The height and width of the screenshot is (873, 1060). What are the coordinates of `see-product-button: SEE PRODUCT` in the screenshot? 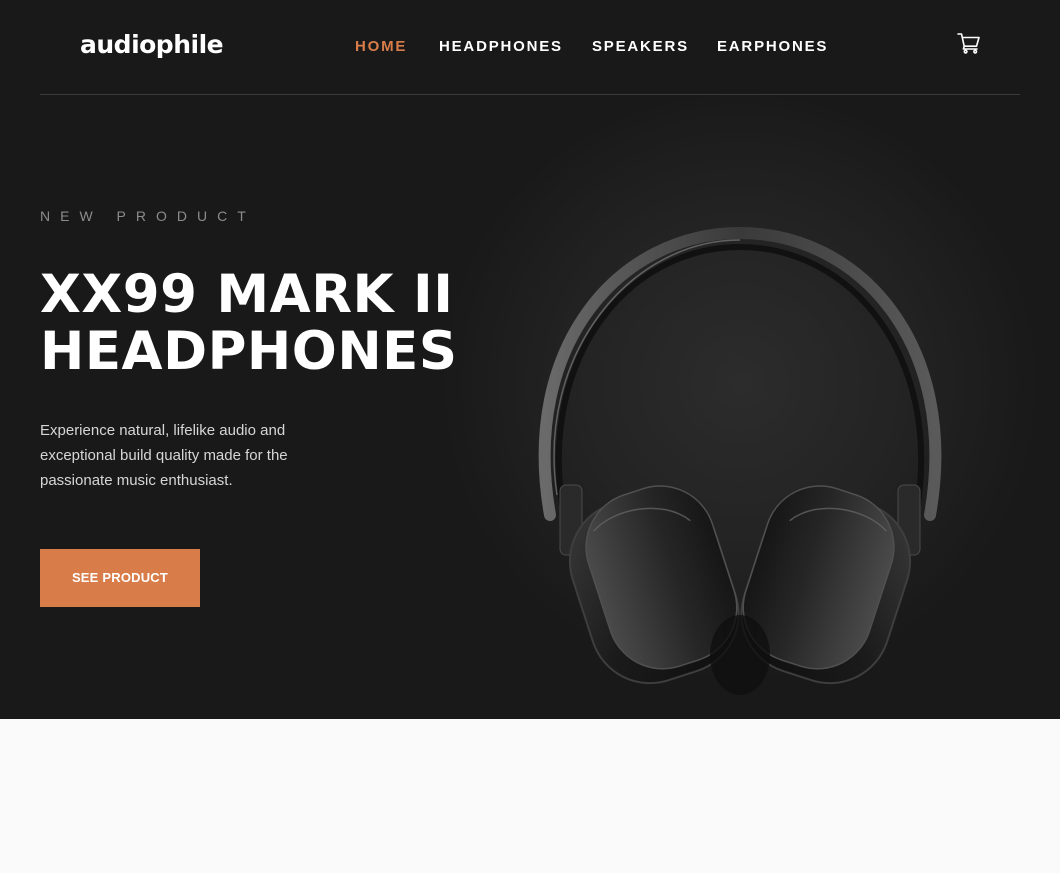 It's located at (120, 578).